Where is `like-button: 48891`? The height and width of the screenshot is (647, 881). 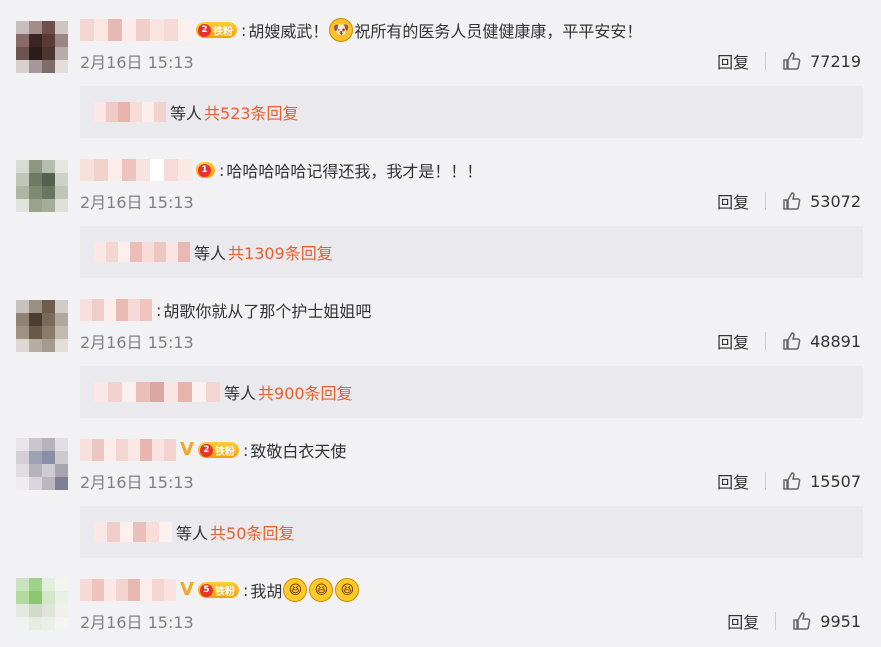
like-button: 48891 is located at coordinates (821, 341).